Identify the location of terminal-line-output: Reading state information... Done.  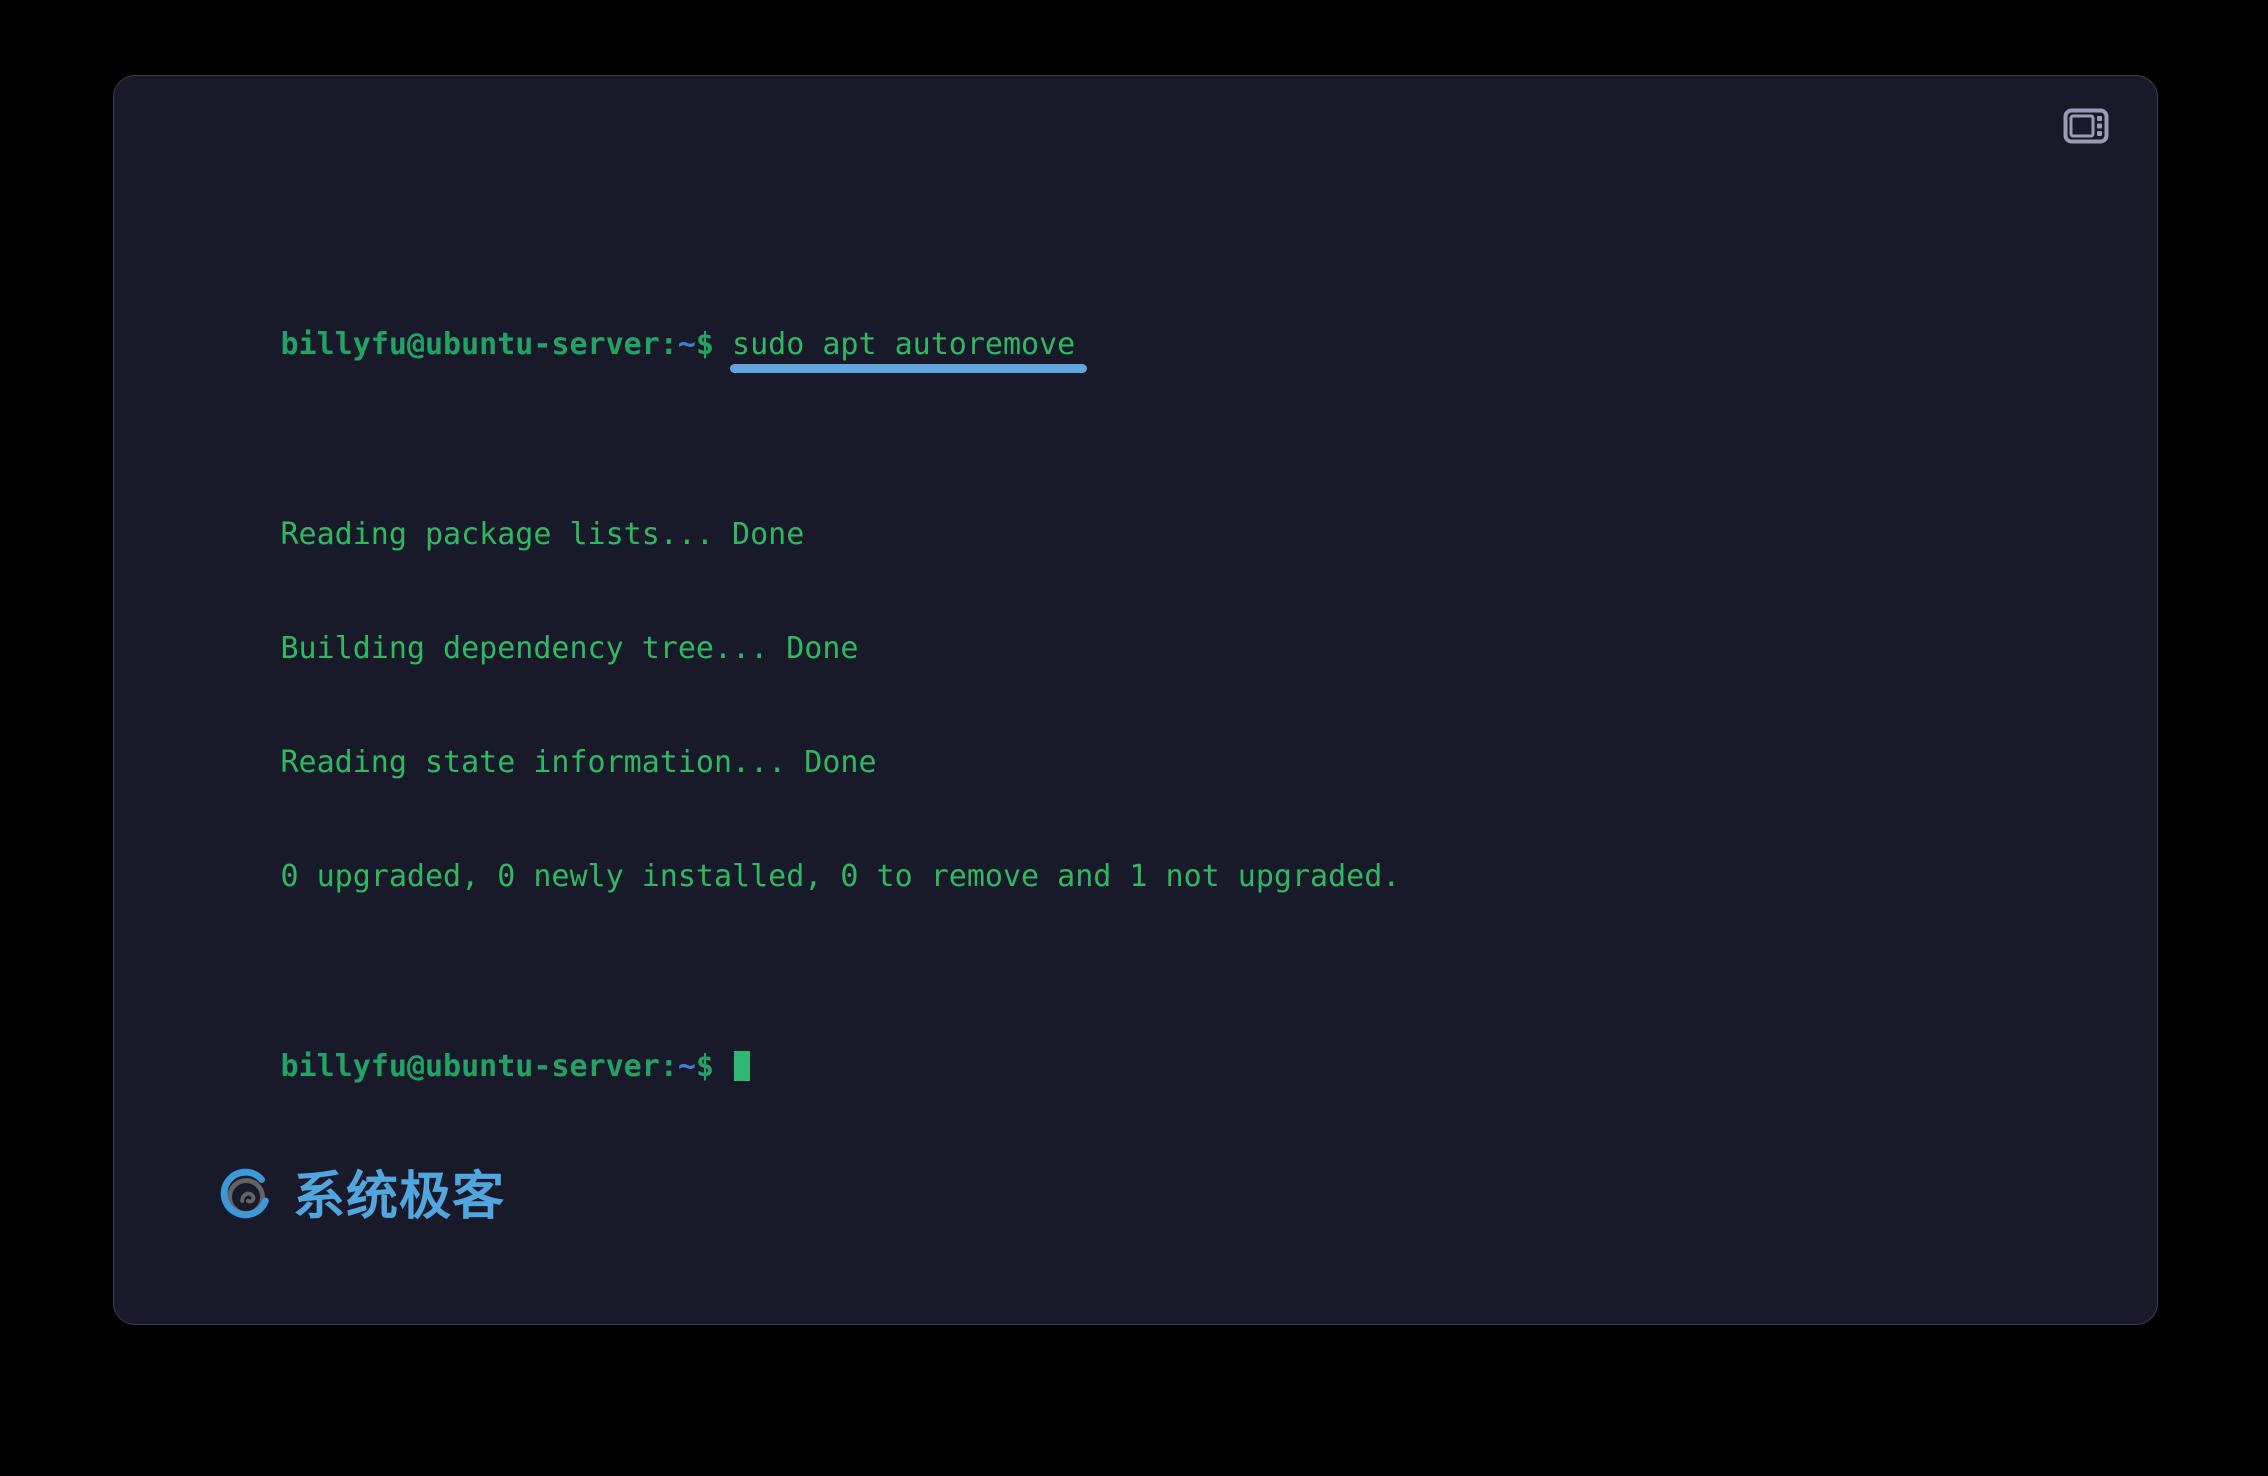
(1146, 743).